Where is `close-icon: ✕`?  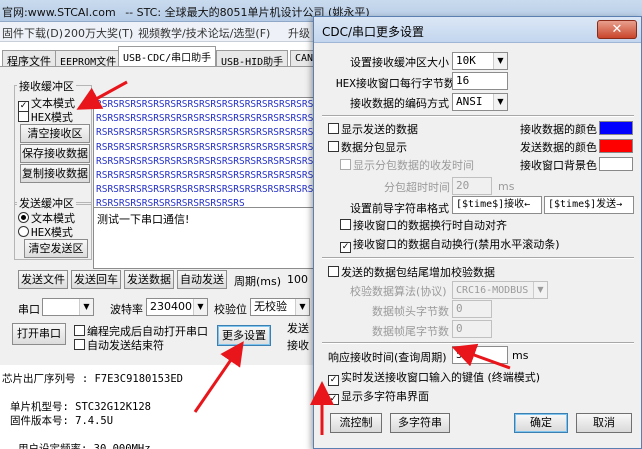 close-icon: ✕ is located at coordinates (617, 29).